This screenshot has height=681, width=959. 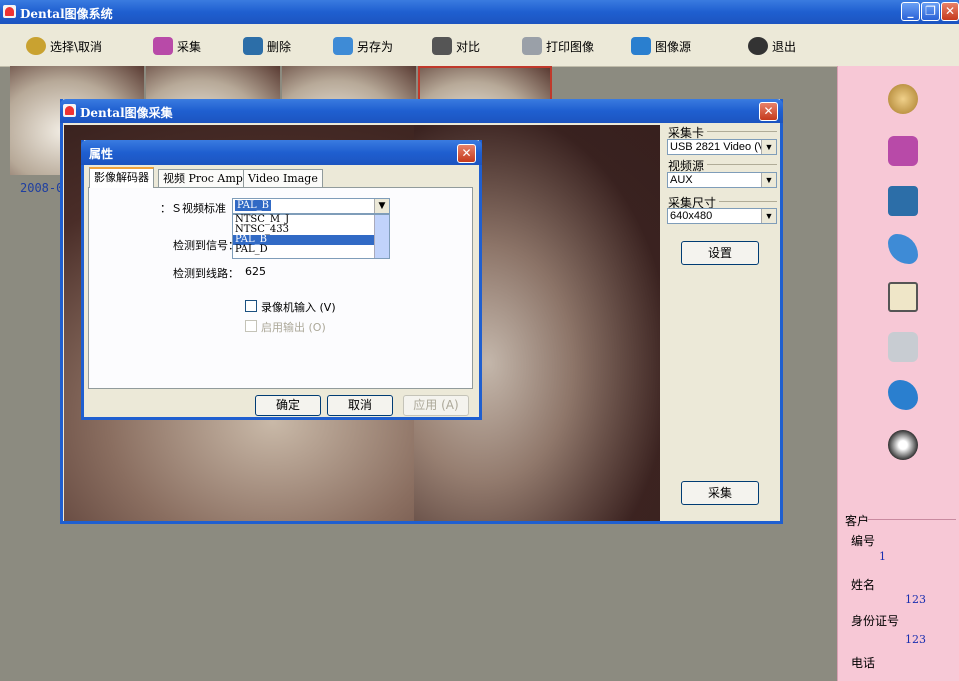 I want to click on capture-card-select: USB 2821 Video (V ▼, so click(x=722, y=147).